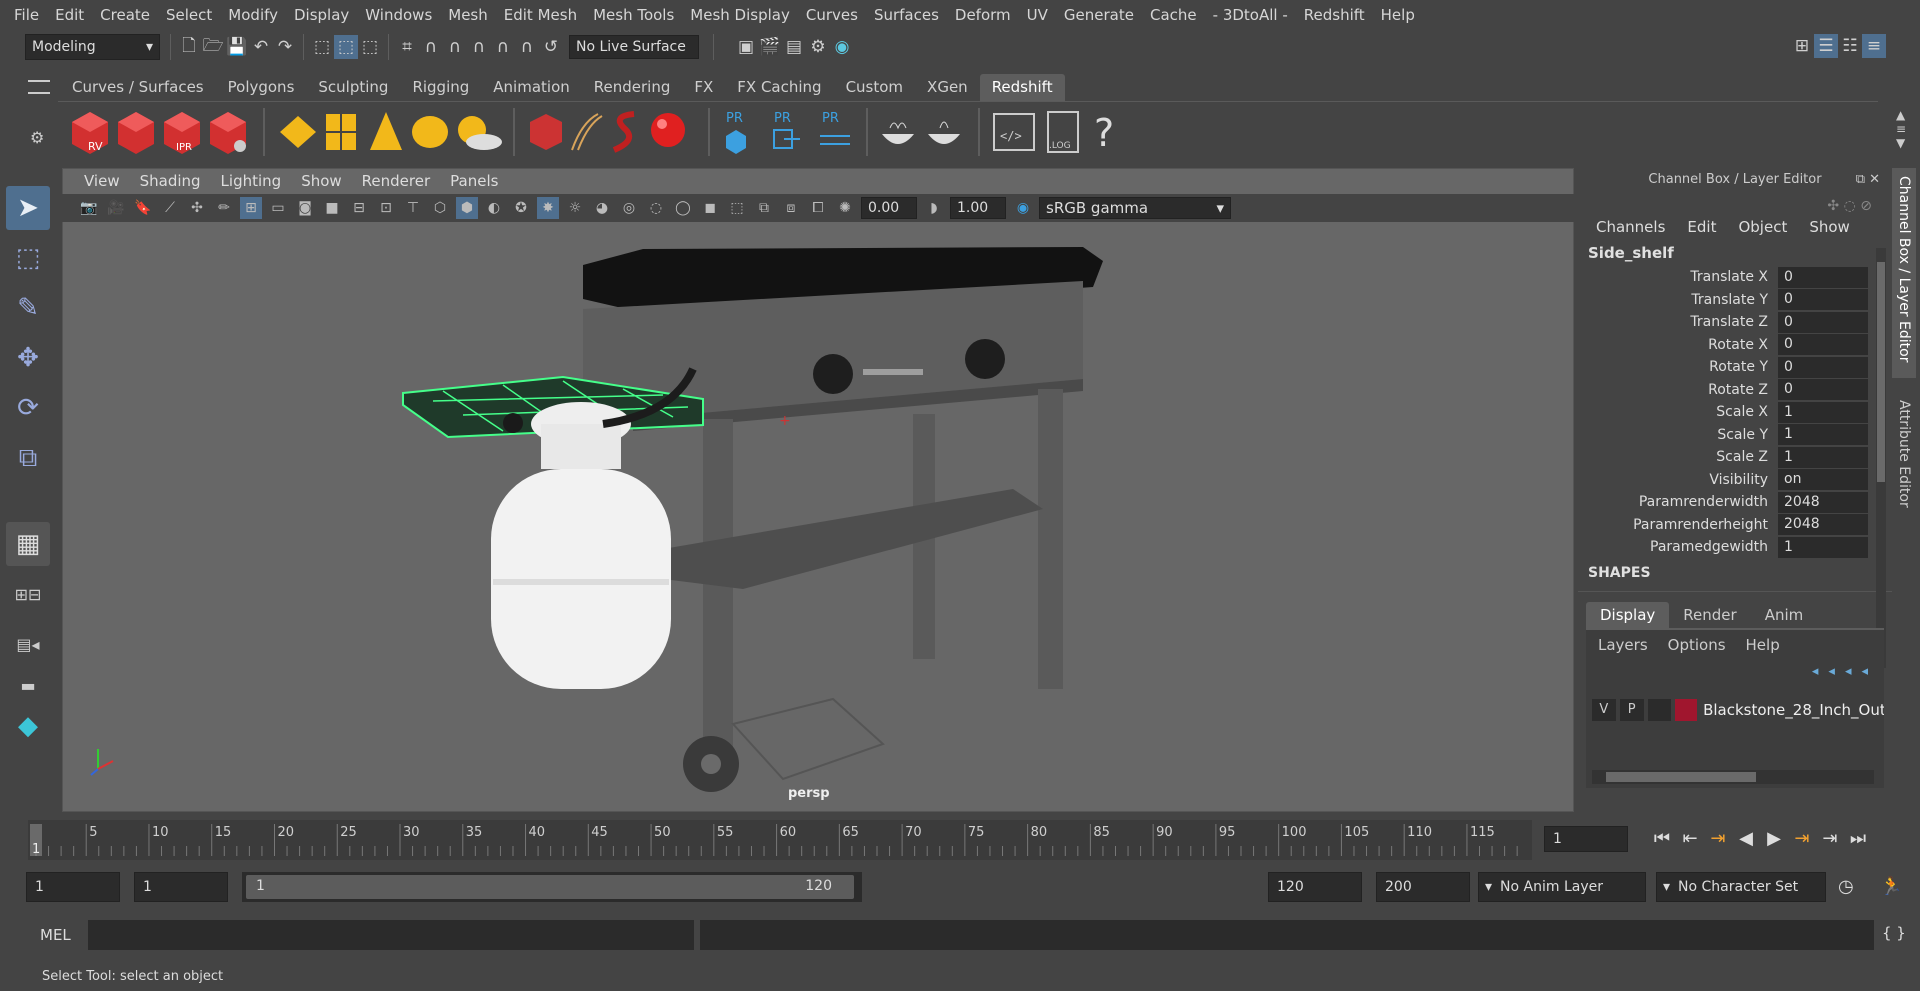 This screenshot has width=1920, height=991. Describe the element at coordinates (791, 208) in the screenshot. I see `xray-joints-icon: ⧈` at that location.